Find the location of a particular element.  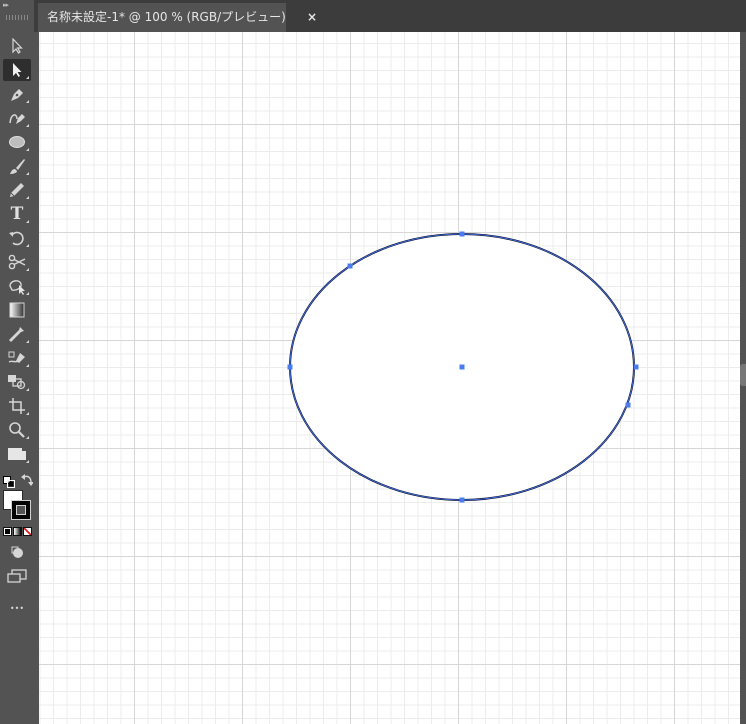

stroke-swatch is located at coordinates (21, 510).